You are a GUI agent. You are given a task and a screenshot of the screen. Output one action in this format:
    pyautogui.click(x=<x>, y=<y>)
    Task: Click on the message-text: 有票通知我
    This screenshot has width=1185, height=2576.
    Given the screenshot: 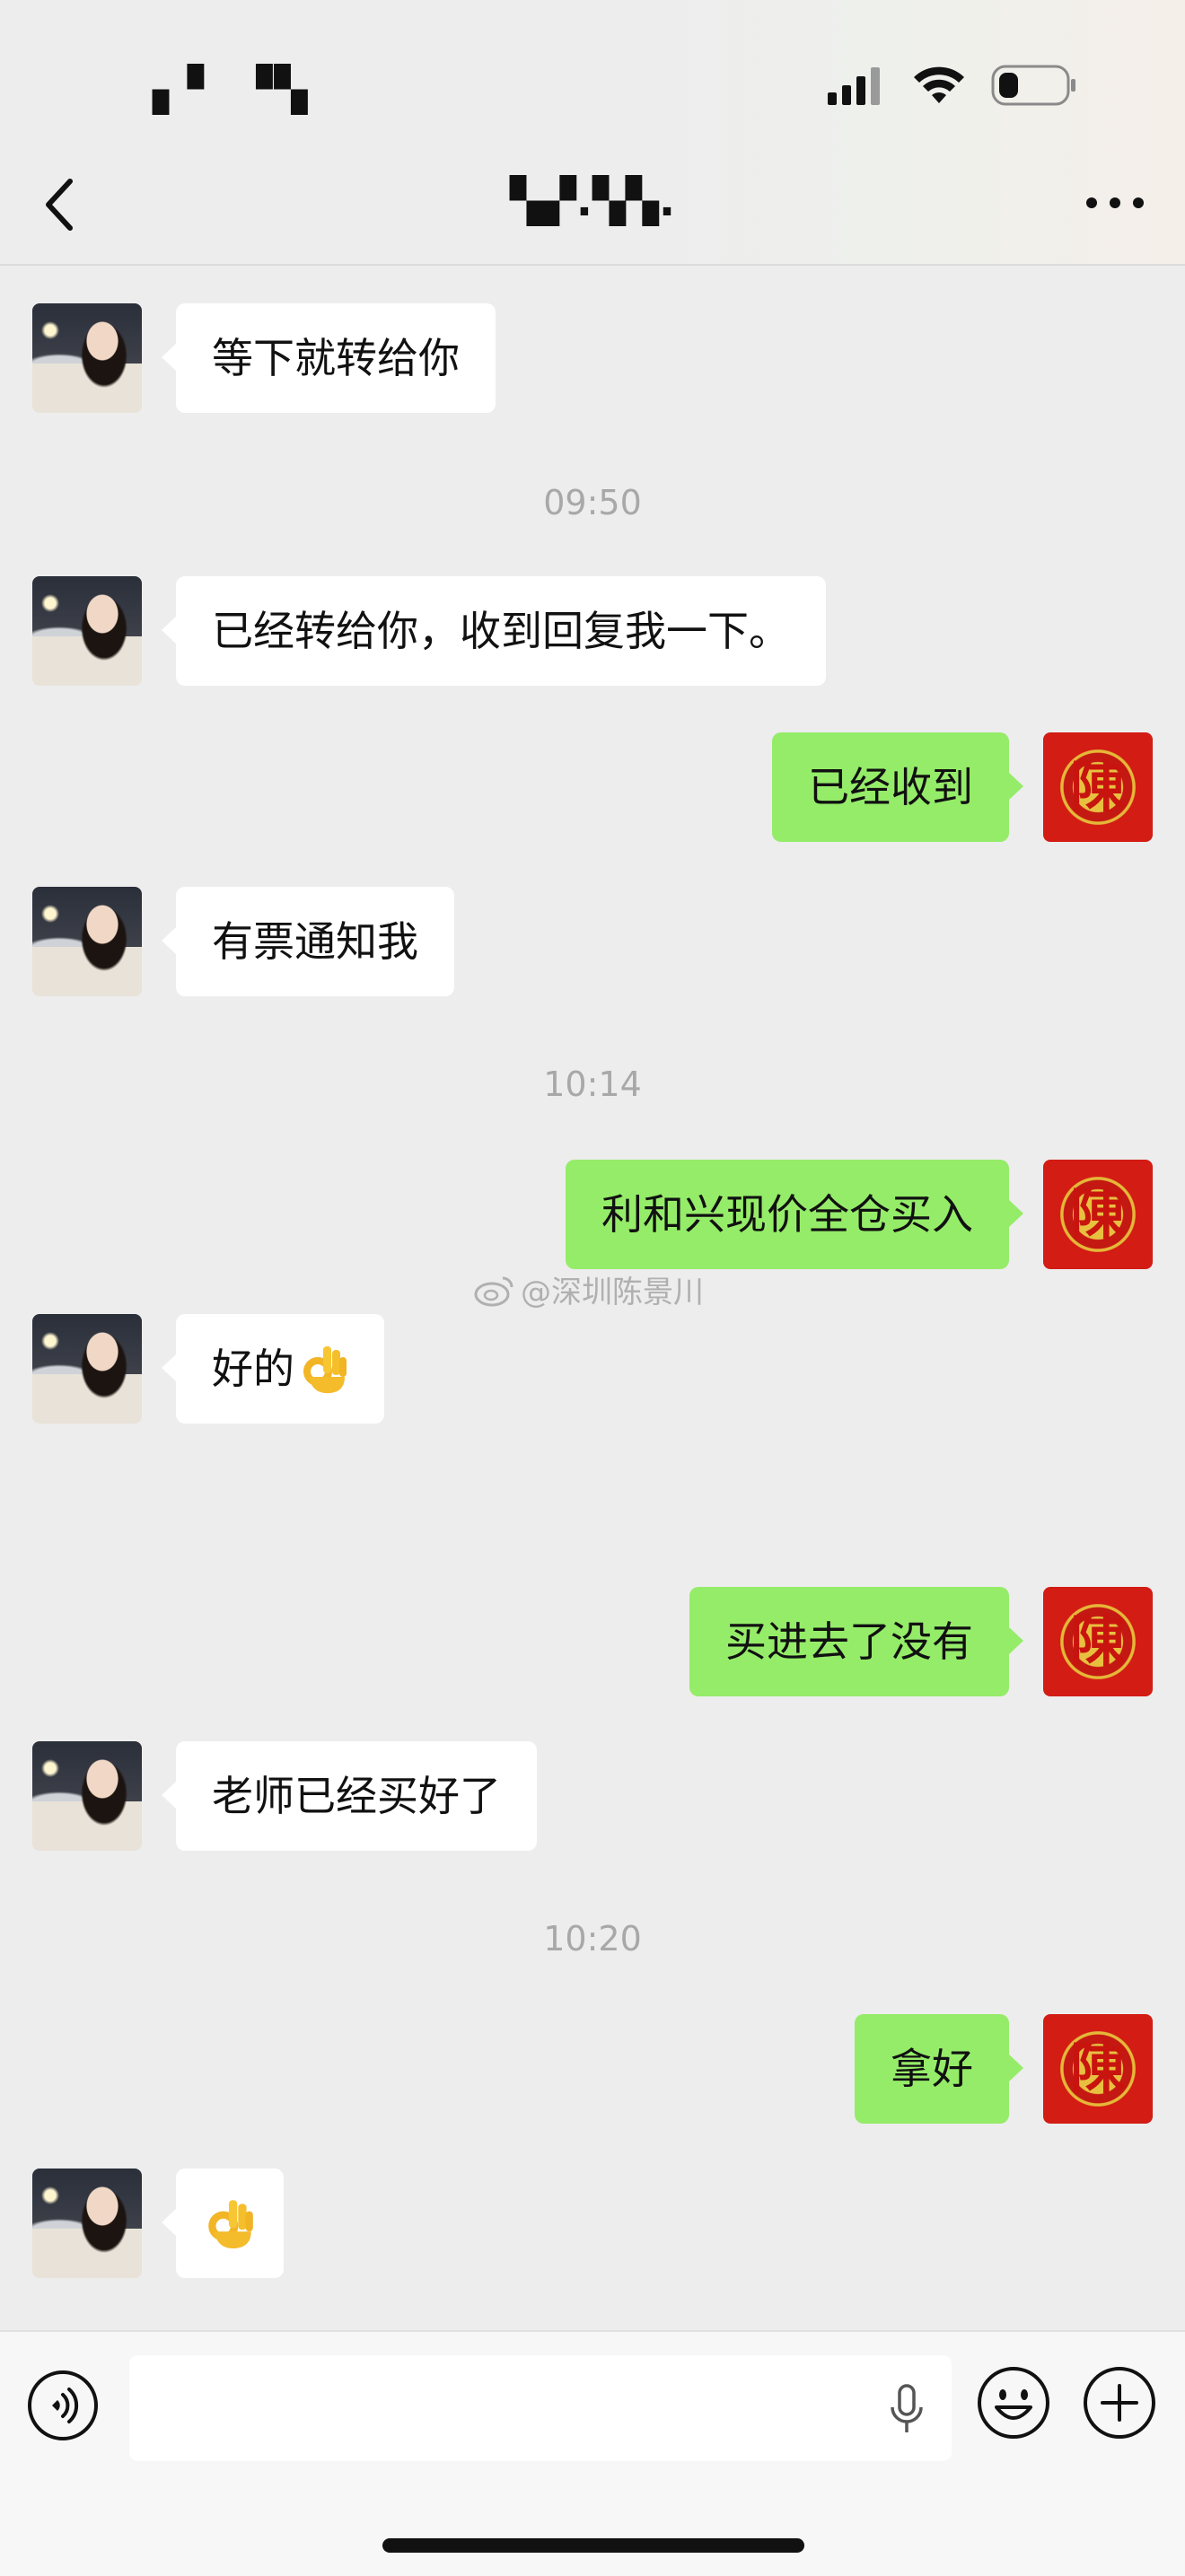 What is the action you would take?
    pyautogui.click(x=315, y=941)
    